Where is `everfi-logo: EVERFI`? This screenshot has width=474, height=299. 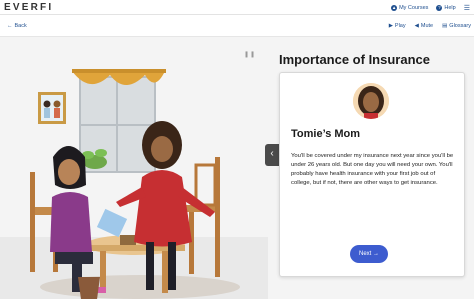
everfi-logo: EVERFI is located at coordinates (29, 7).